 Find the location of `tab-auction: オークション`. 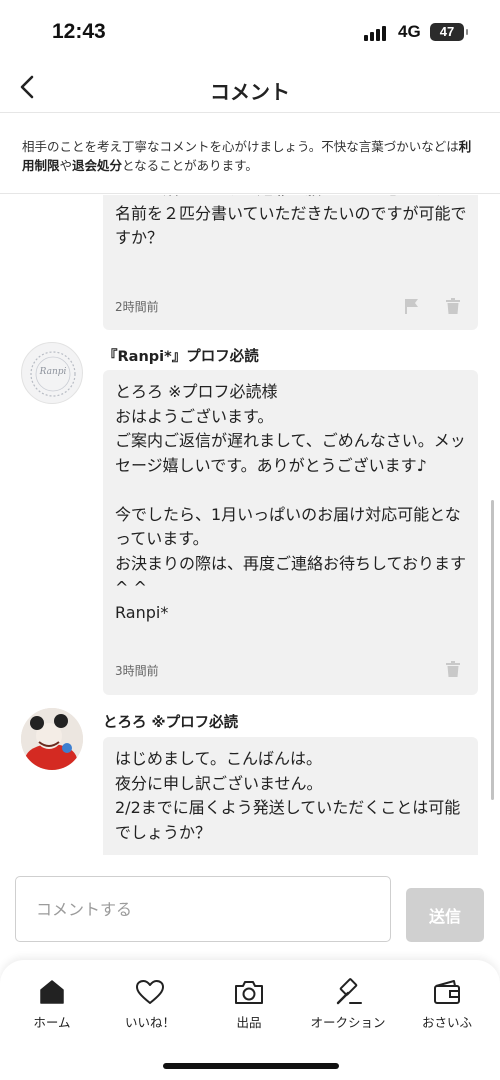

tab-auction: オークション is located at coordinates (348, 1004).